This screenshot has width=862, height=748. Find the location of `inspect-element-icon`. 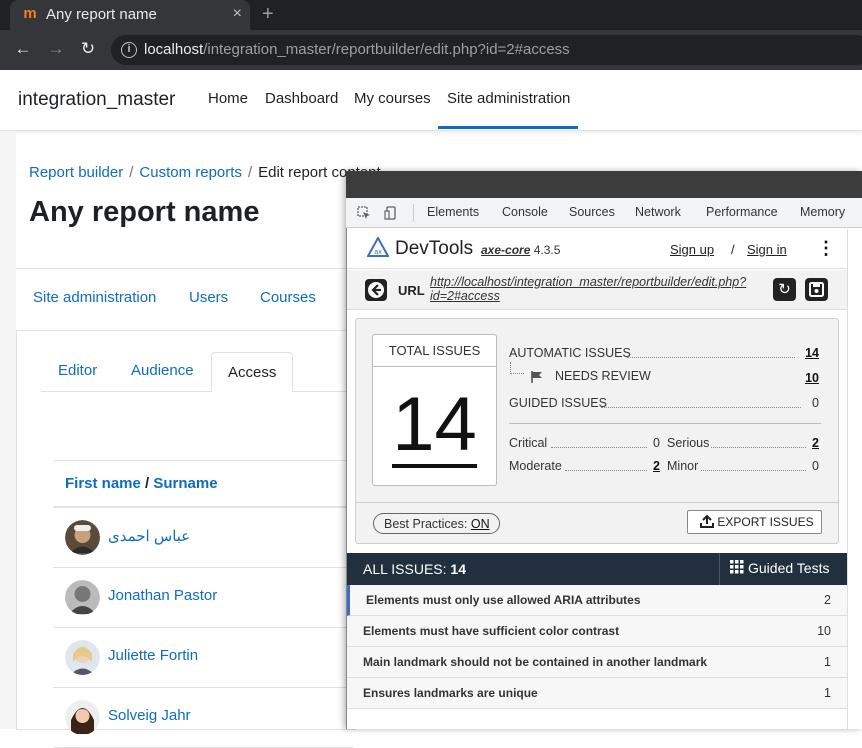

inspect-element-icon is located at coordinates (364, 213).